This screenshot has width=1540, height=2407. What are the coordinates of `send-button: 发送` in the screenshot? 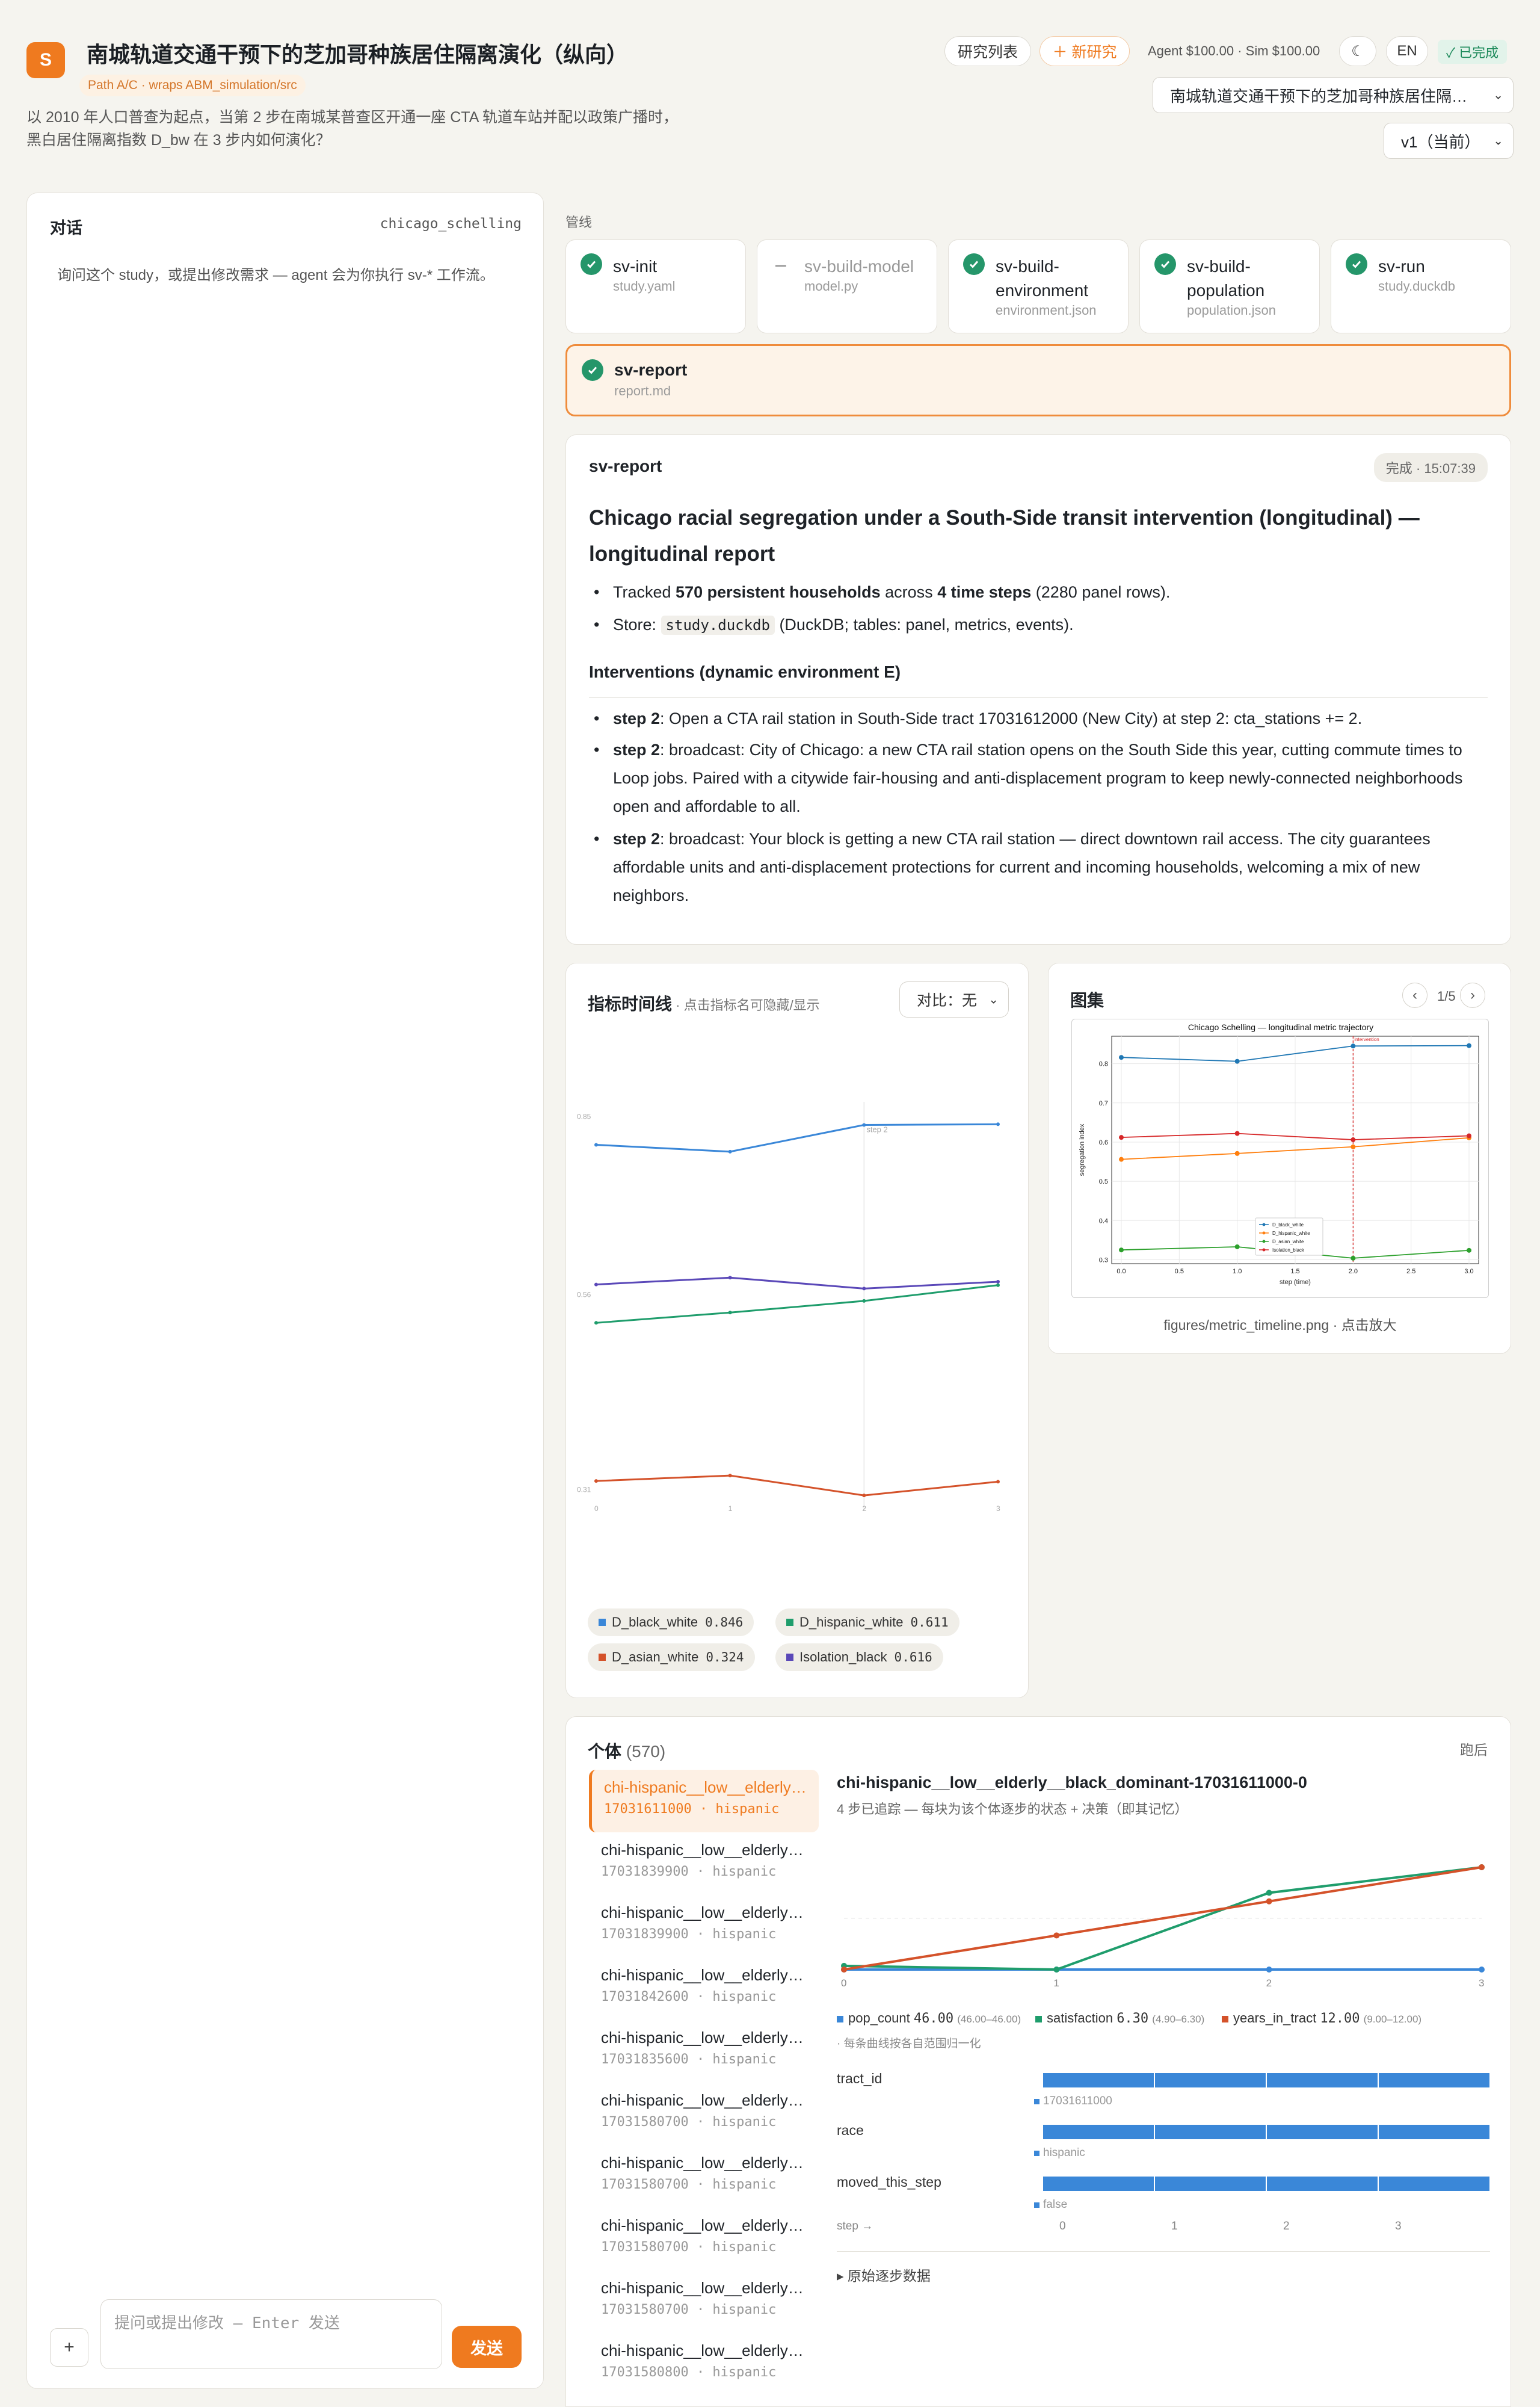 It's located at (487, 2347).